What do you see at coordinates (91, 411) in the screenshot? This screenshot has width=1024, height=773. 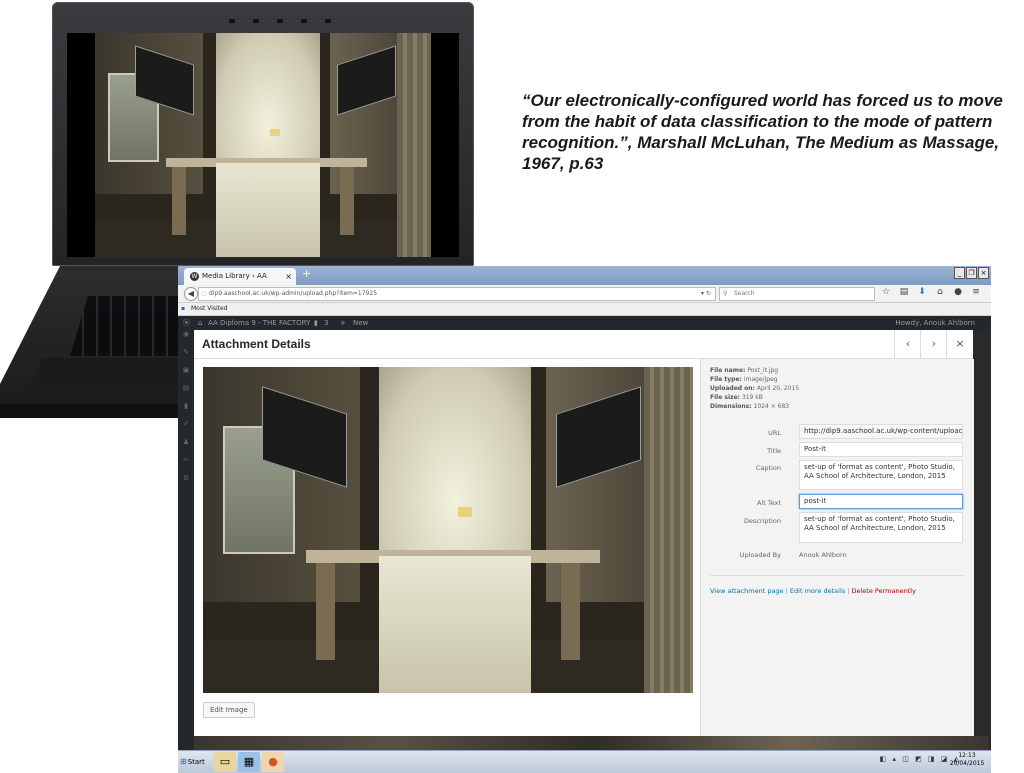 I see `laptop-edge` at bounding box center [91, 411].